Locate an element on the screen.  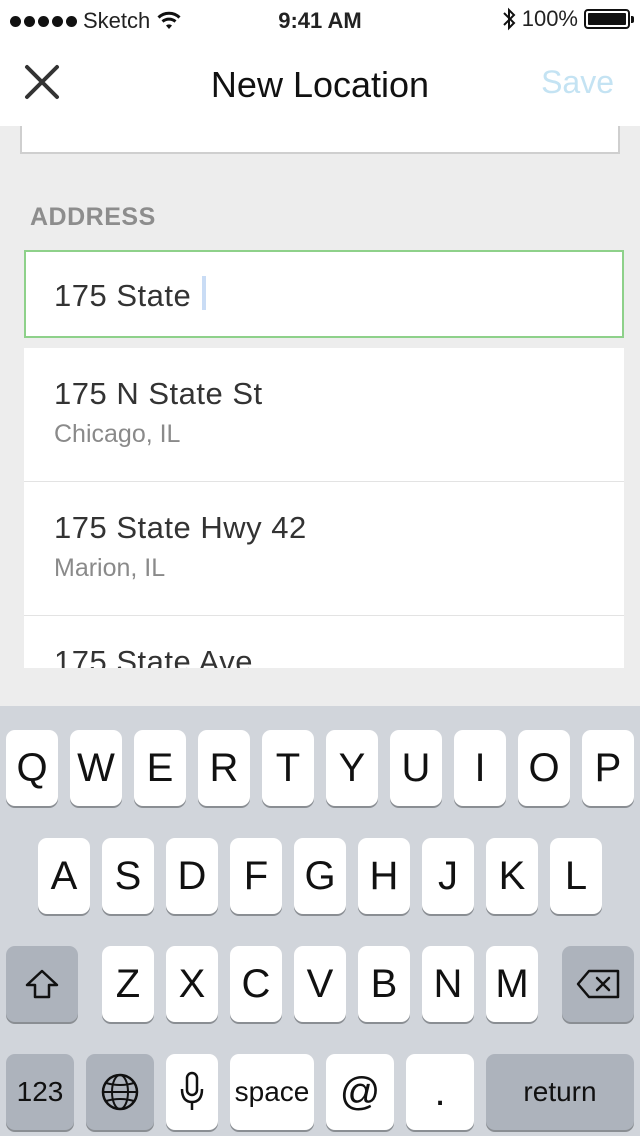
address-input-value: 175 State is located at coordinates (123, 295).